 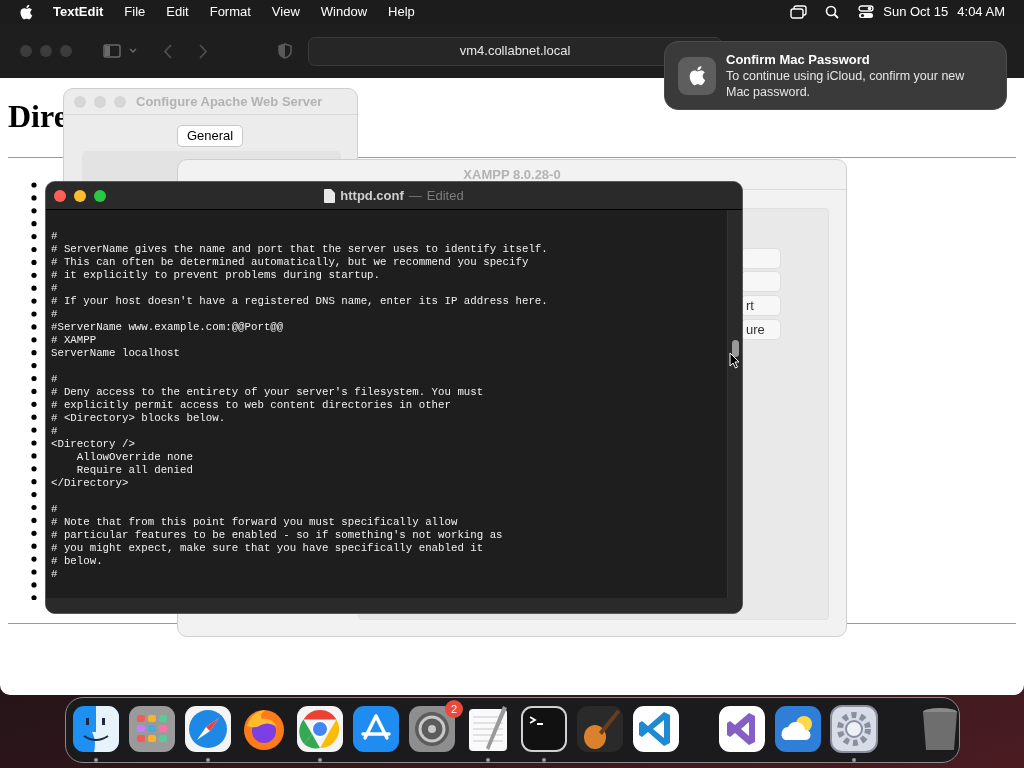 I want to click on toggles-icon, so click(x=866, y=12).